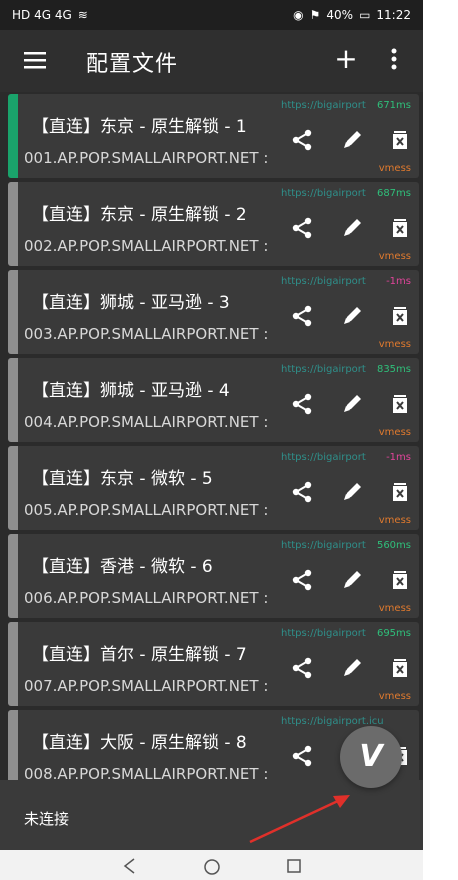 This screenshot has height=880, width=458. Describe the element at coordinates (146, 422) in the screenshot. I see `profile-address: 004.AP.POP.SMALLAIRPORT.NET :` at that location.